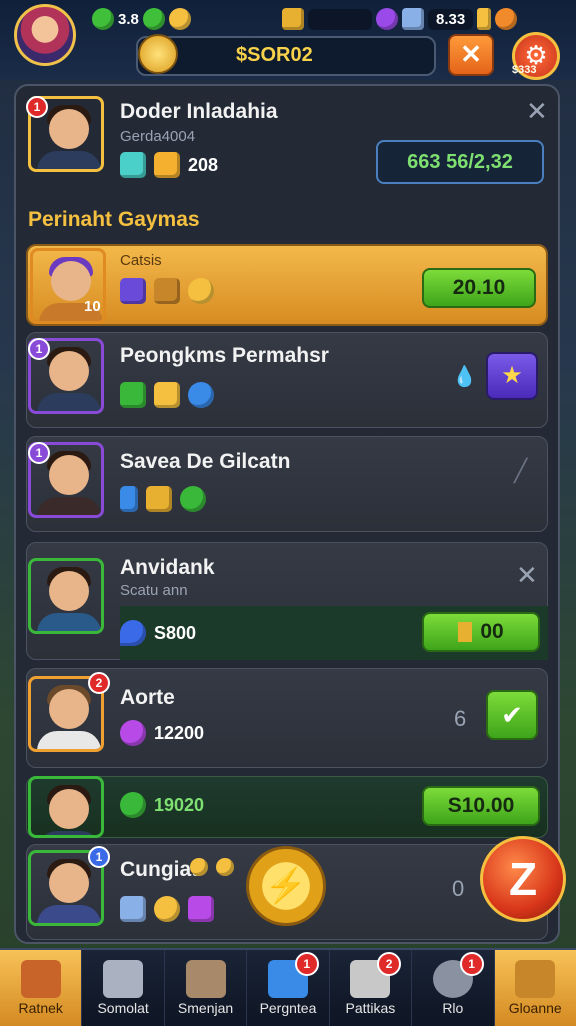 This screenshot has height=1026, width=576. Describe the element at coordinates (512, 376) in the screenshot. I see `star-button: ★` at that location.